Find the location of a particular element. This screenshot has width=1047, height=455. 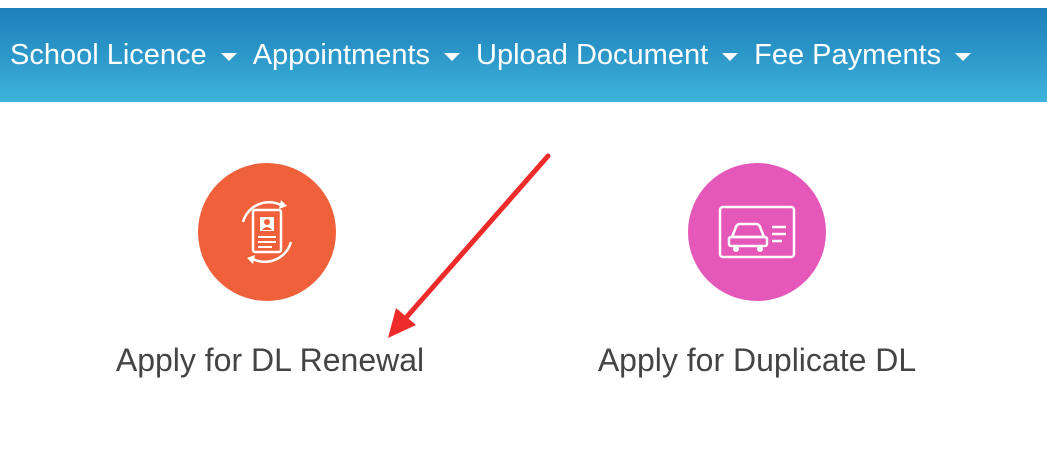

nav-fee-payments: Fee Payments is located at coordinates (863, 55).